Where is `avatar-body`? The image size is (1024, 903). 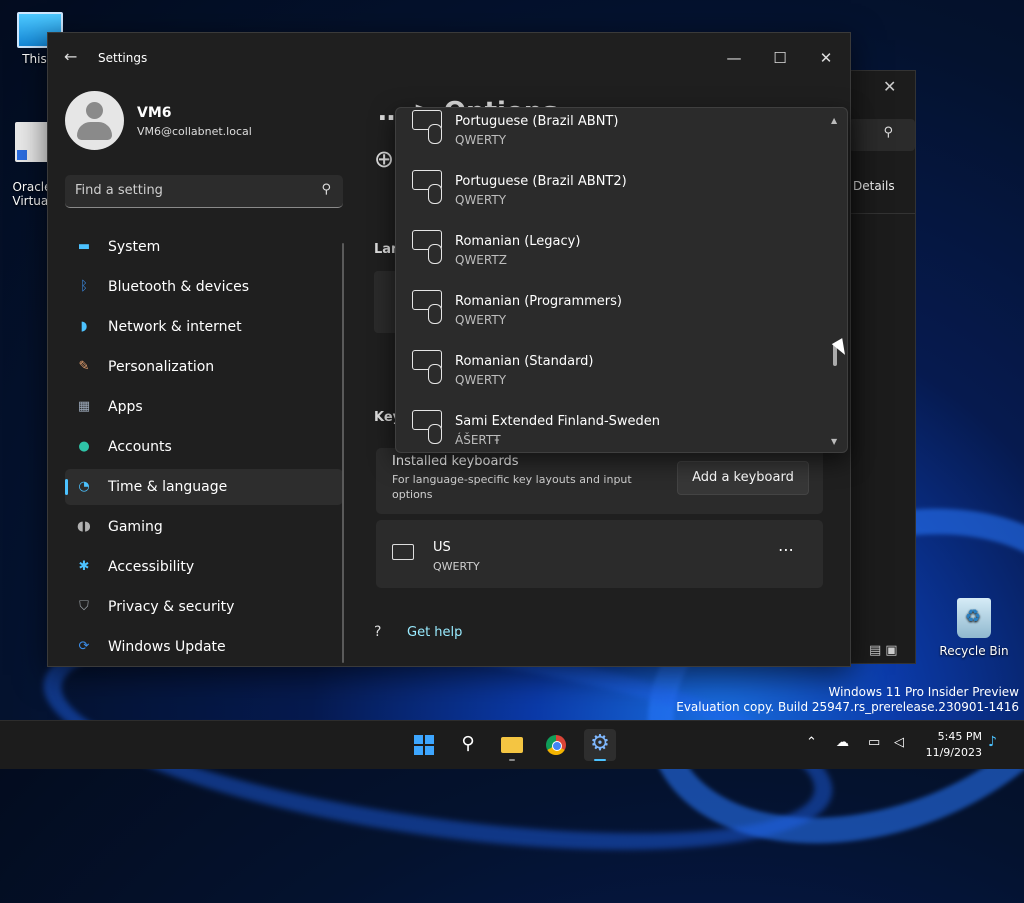 avatar-body is located at coordinates (94, 131).